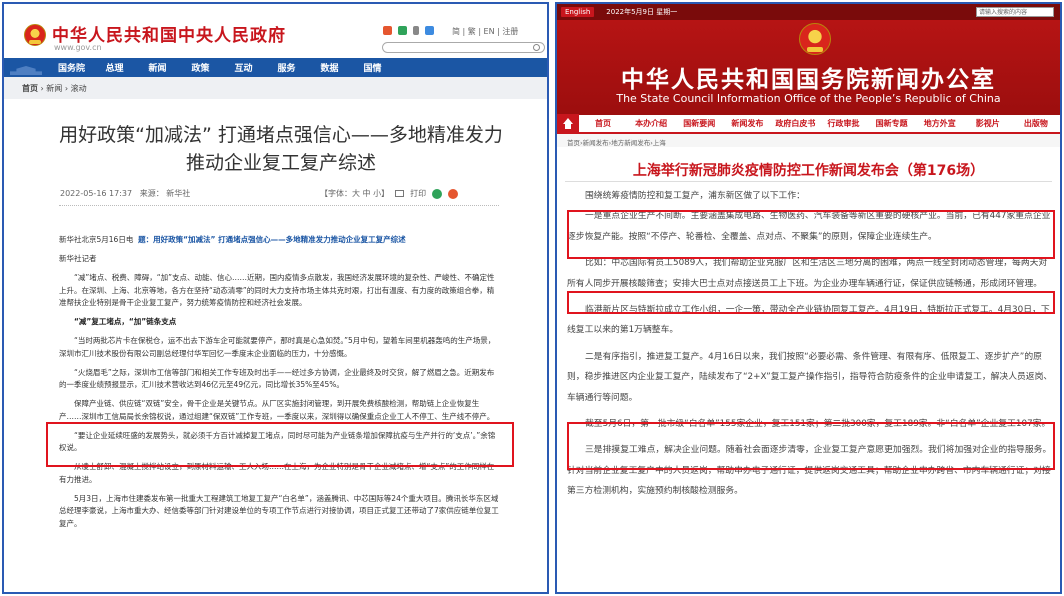  Describe the element at coordinates (79, 88) in the screenshot. I see `breadcrumb-sub: 滚动` at that location.